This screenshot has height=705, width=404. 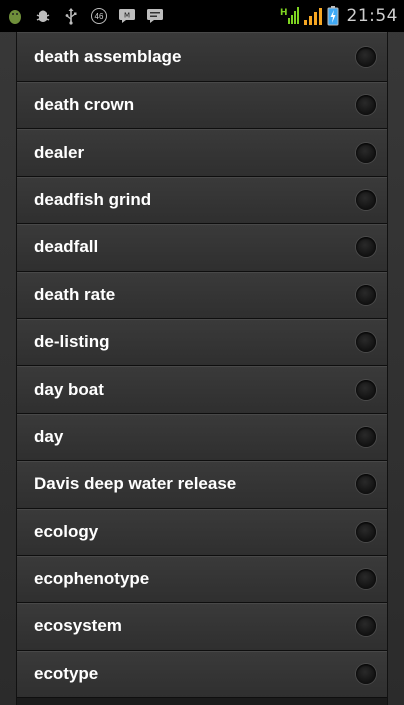 What do you see at coordinates (66, 531) in the screenshot?
I see `list-item-label: ecology` at bounding box center [66, 531].